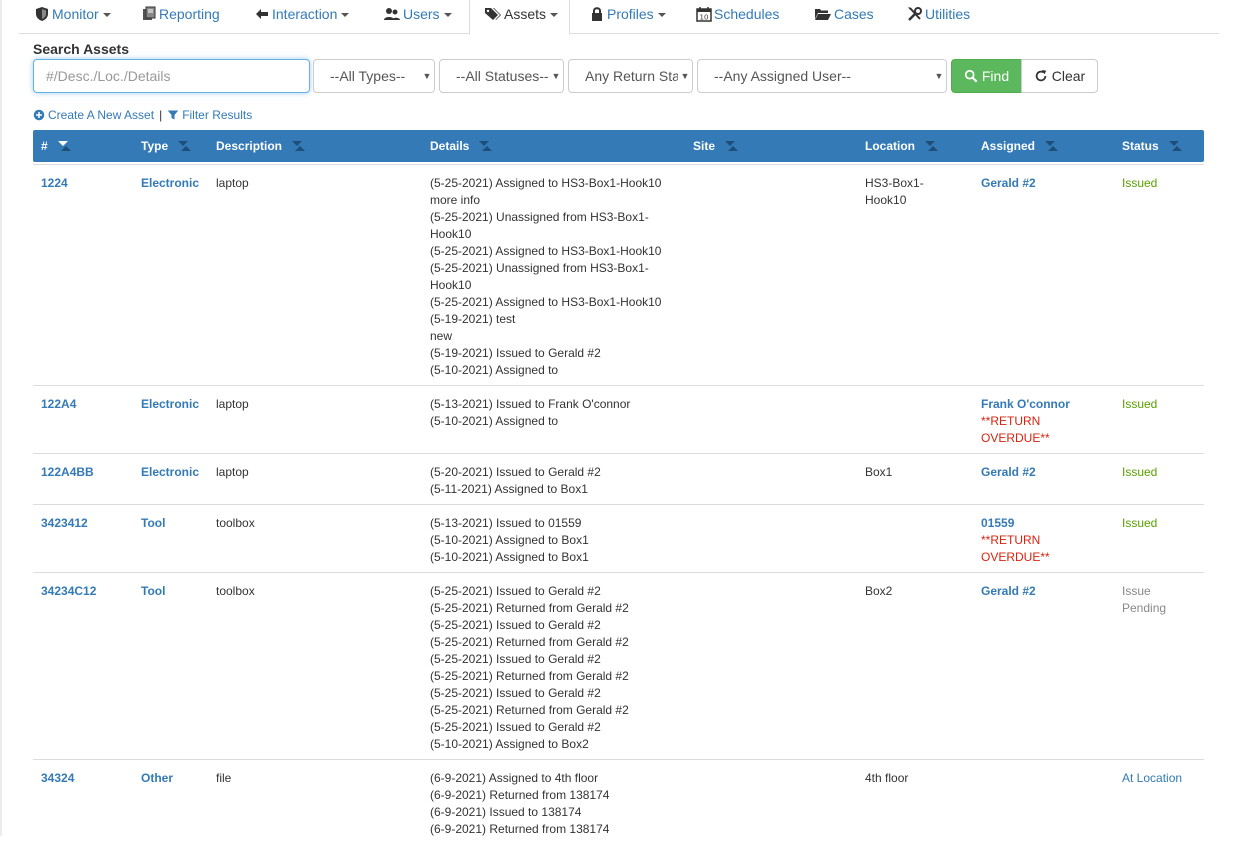  What do you see at coordinates (823, 14) in the screenshot?
I see `folder-open-icon` at bounding box center [823, 14].